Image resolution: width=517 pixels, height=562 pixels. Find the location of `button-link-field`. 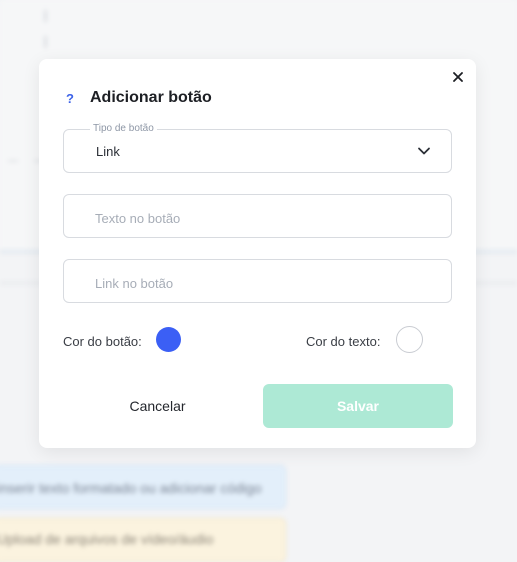

button-link-field is located at coordinates (257, 281).